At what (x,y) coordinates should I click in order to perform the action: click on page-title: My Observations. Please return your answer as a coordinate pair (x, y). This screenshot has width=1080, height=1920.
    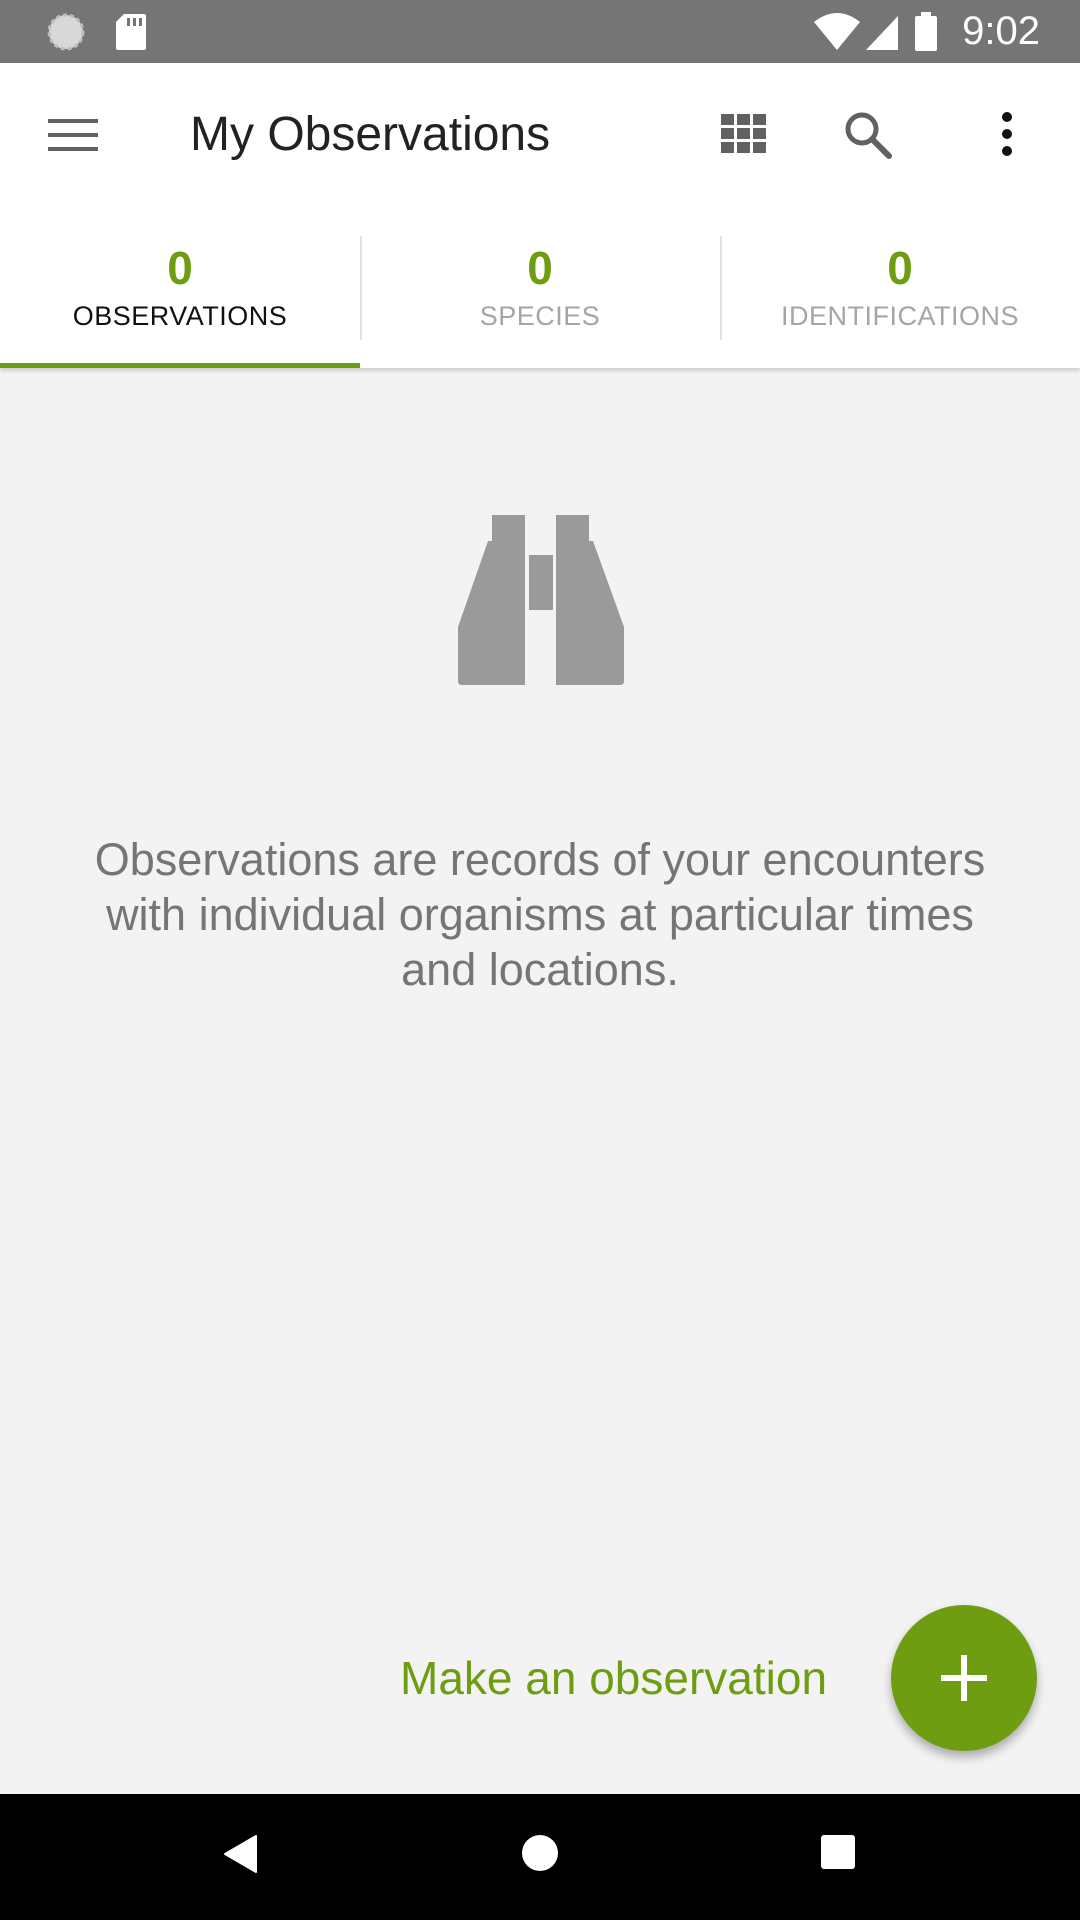
    Looking at the image, I should click on (370, 134).